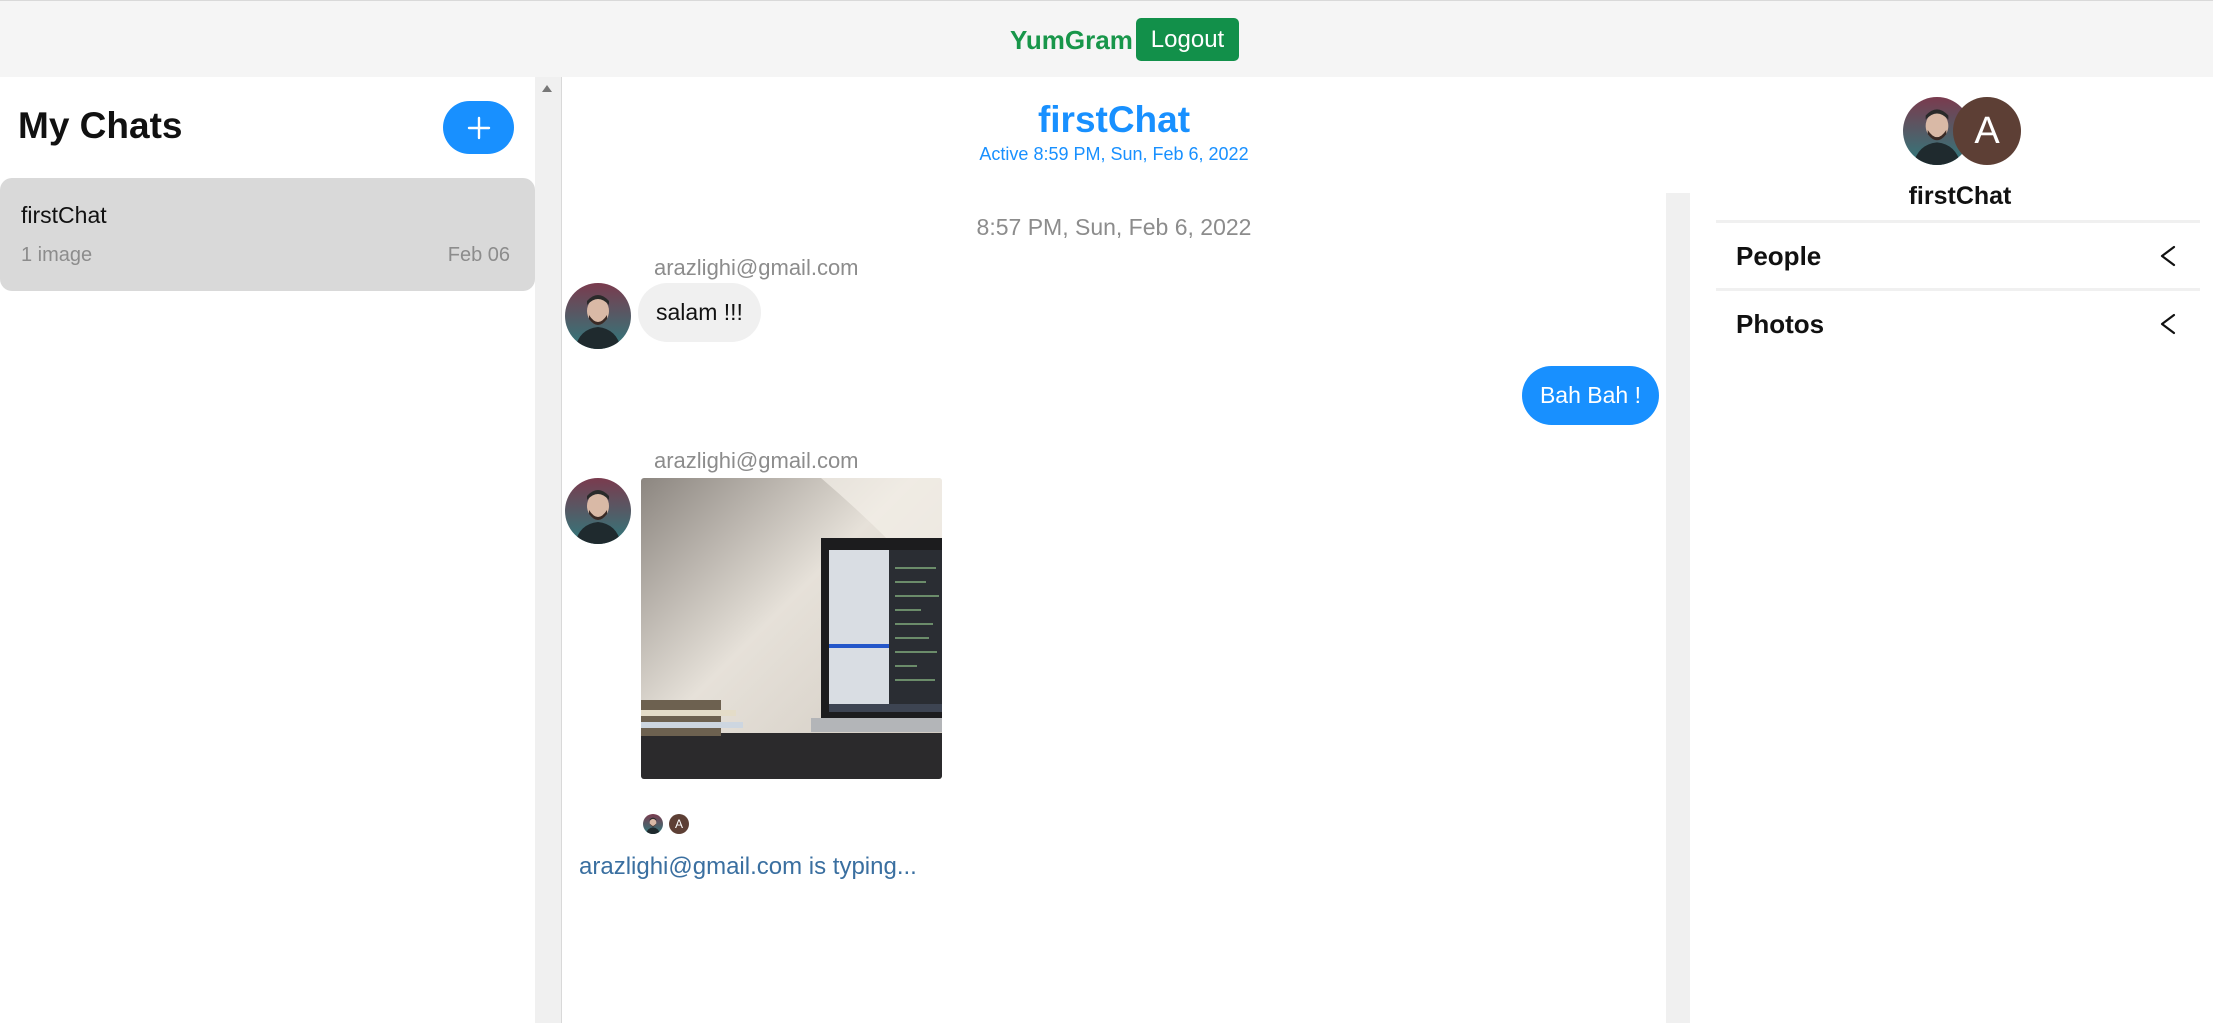 The width and height of the screenshot is (2213, 1023). Describe the element at coordinates (57, 255) in the screenshot. I see `chat-list-item-preview: 1 image` at that location.